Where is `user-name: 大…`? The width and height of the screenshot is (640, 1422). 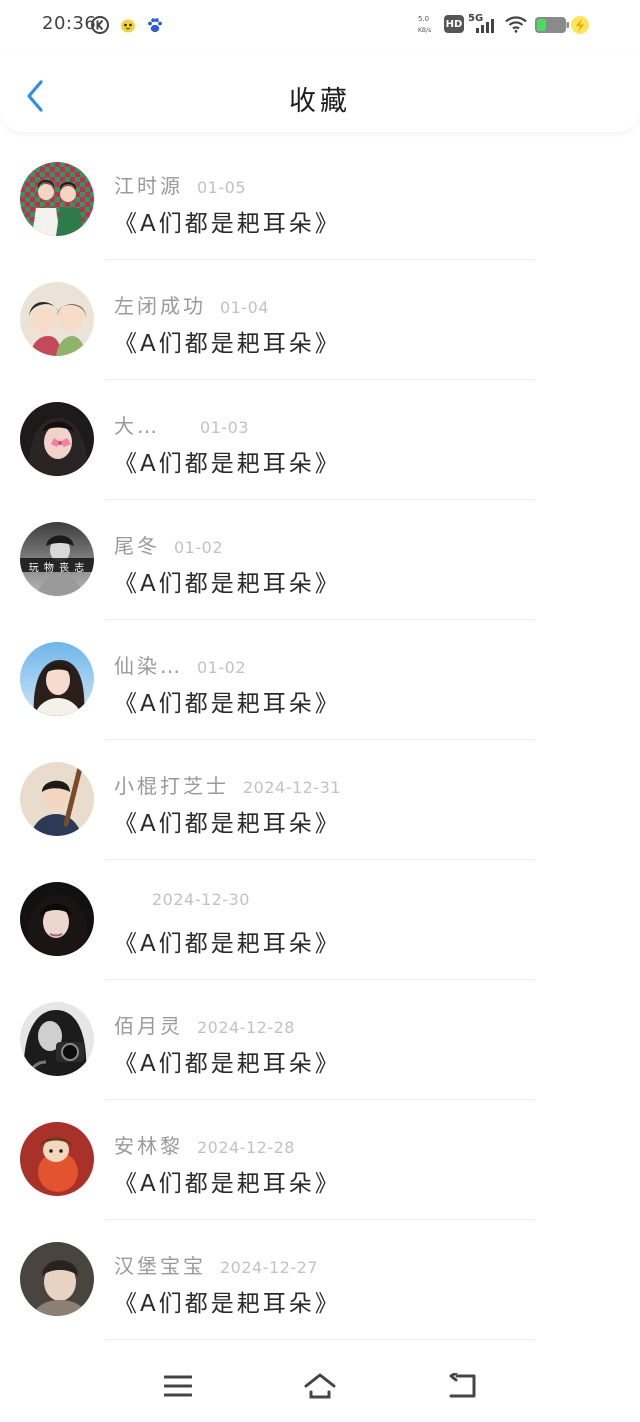
user-name: 大… is located at coordinates (137, 426).